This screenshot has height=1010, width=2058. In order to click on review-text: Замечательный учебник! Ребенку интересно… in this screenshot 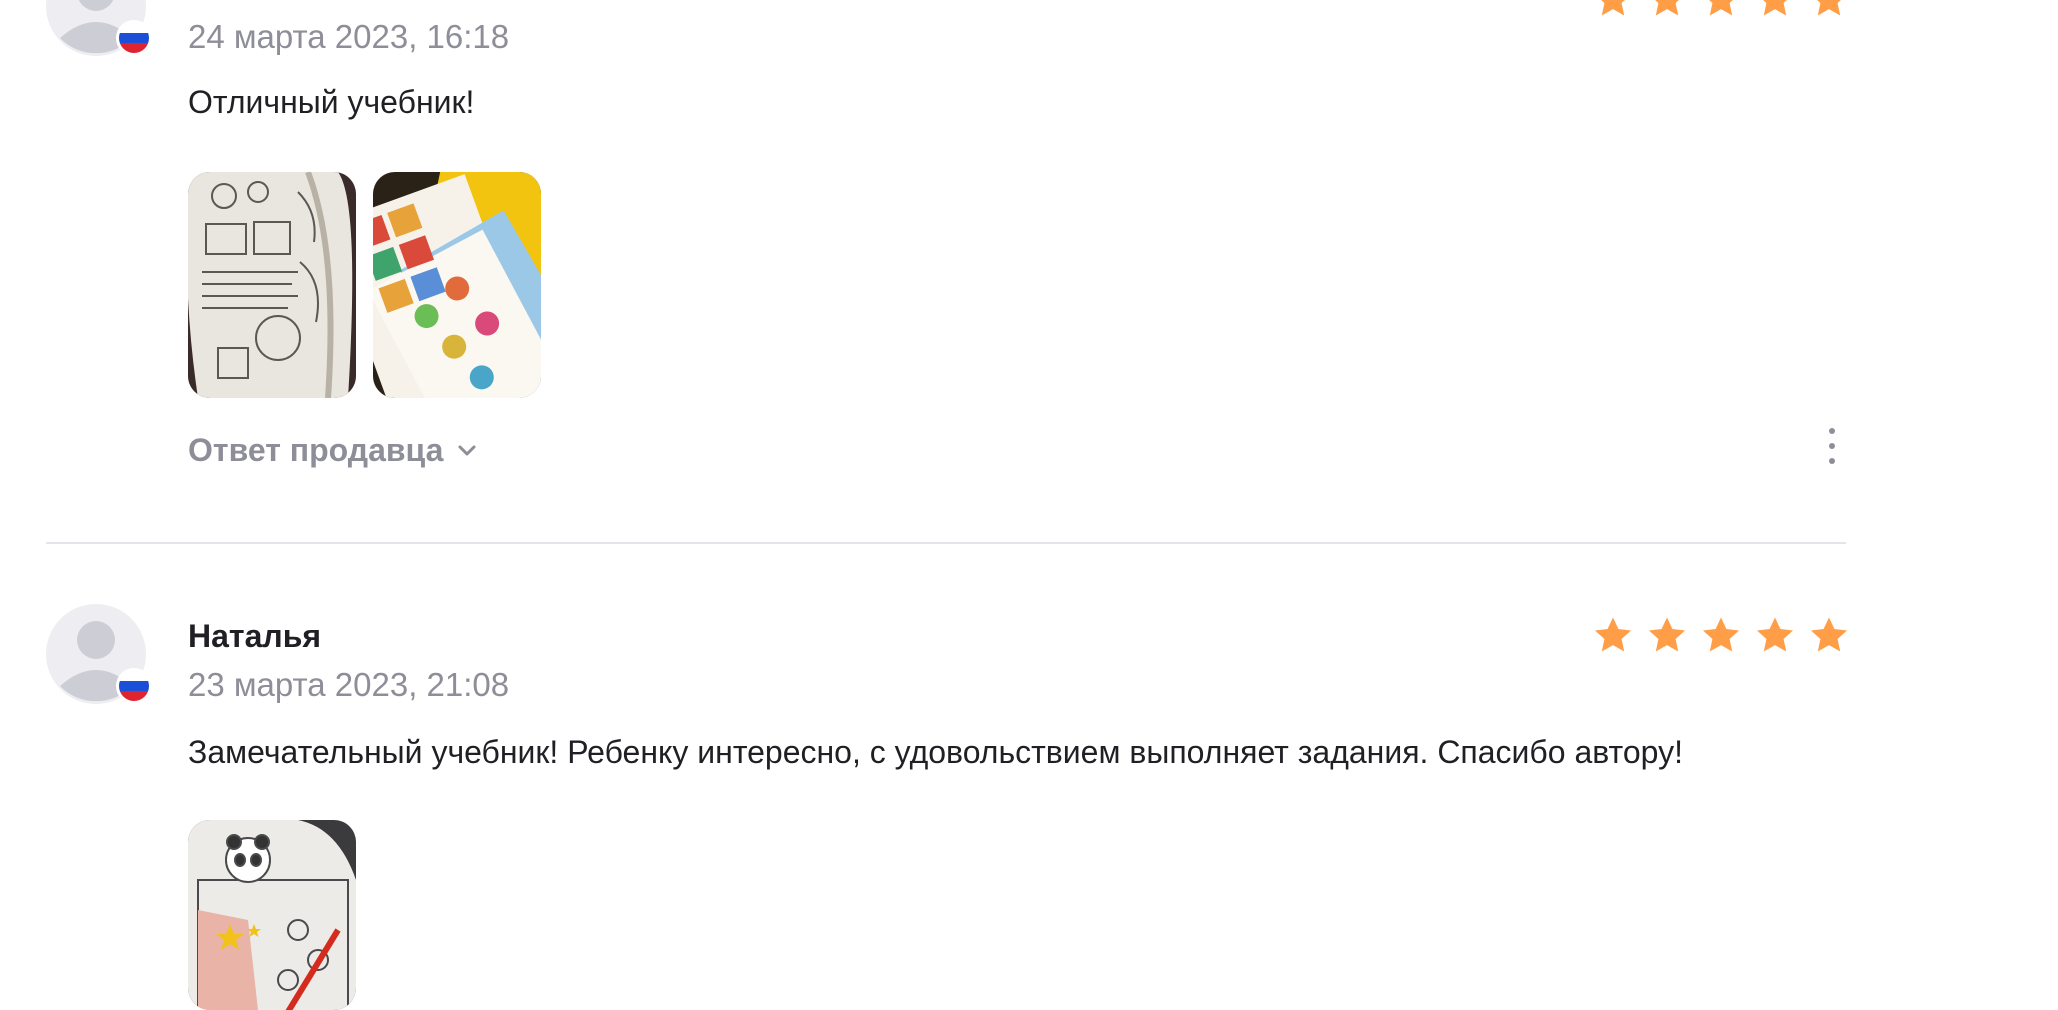, I will do `click(935, 752)`.